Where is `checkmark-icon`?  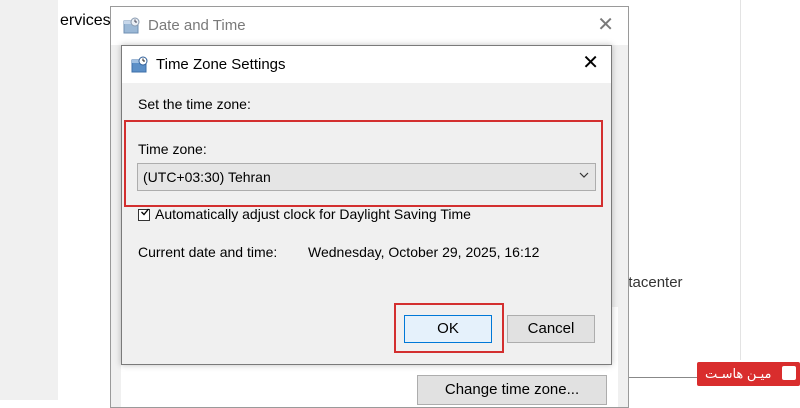 checkmark-icon is located at coordinates (145, 214).